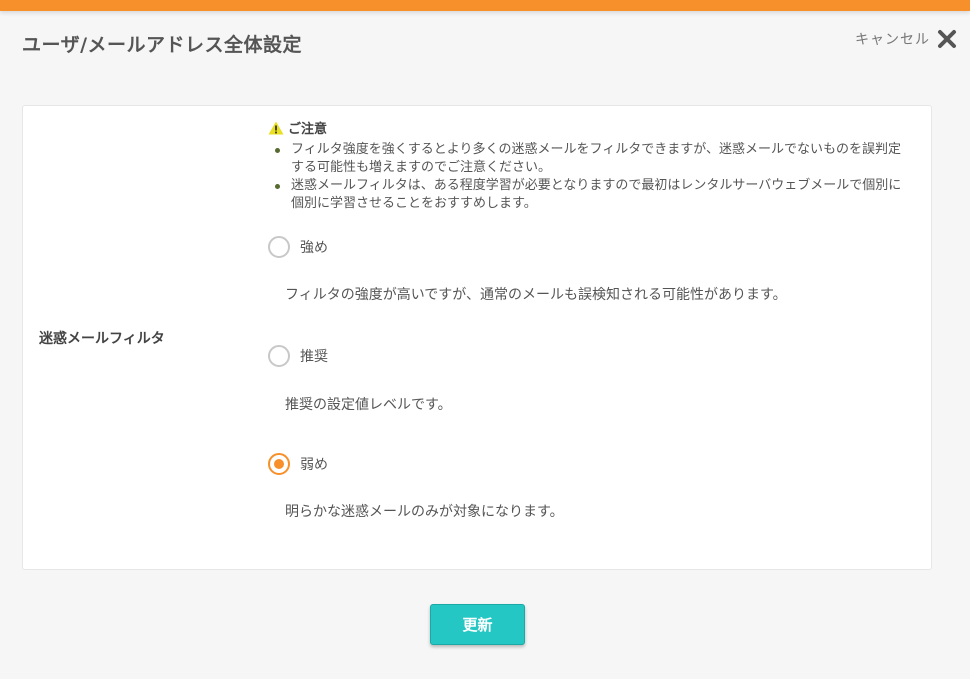 This screenshot has height=679, width=970. I want to click on option-label-strong: 強め, so click(314, 248).